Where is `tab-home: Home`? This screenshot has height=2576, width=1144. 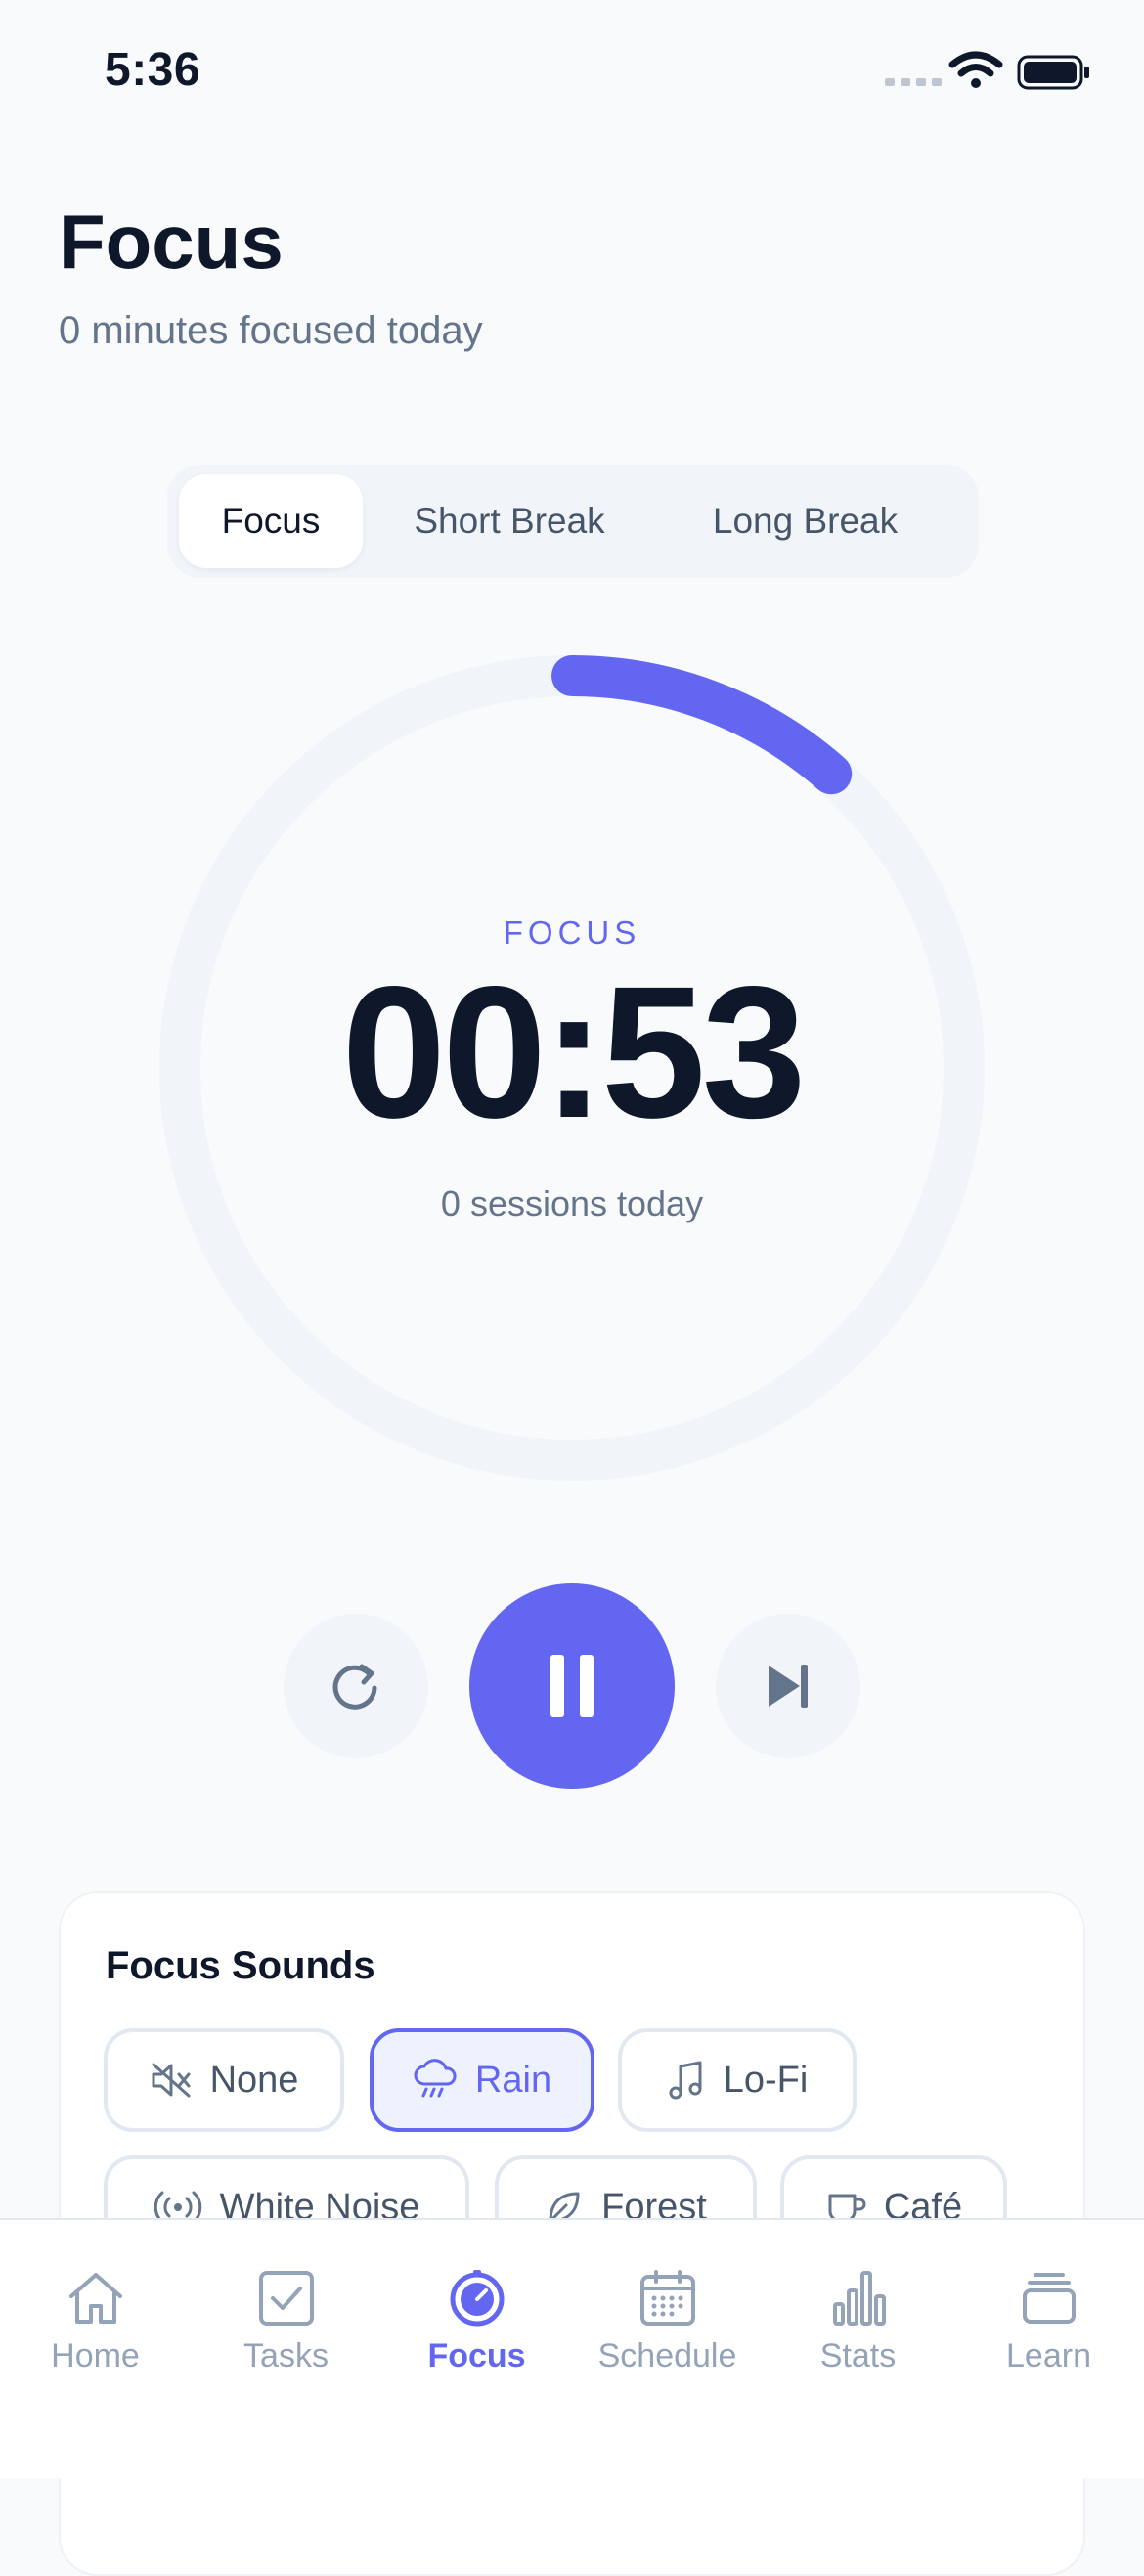 tab-home: Home is located at coordinates (95, 2318).